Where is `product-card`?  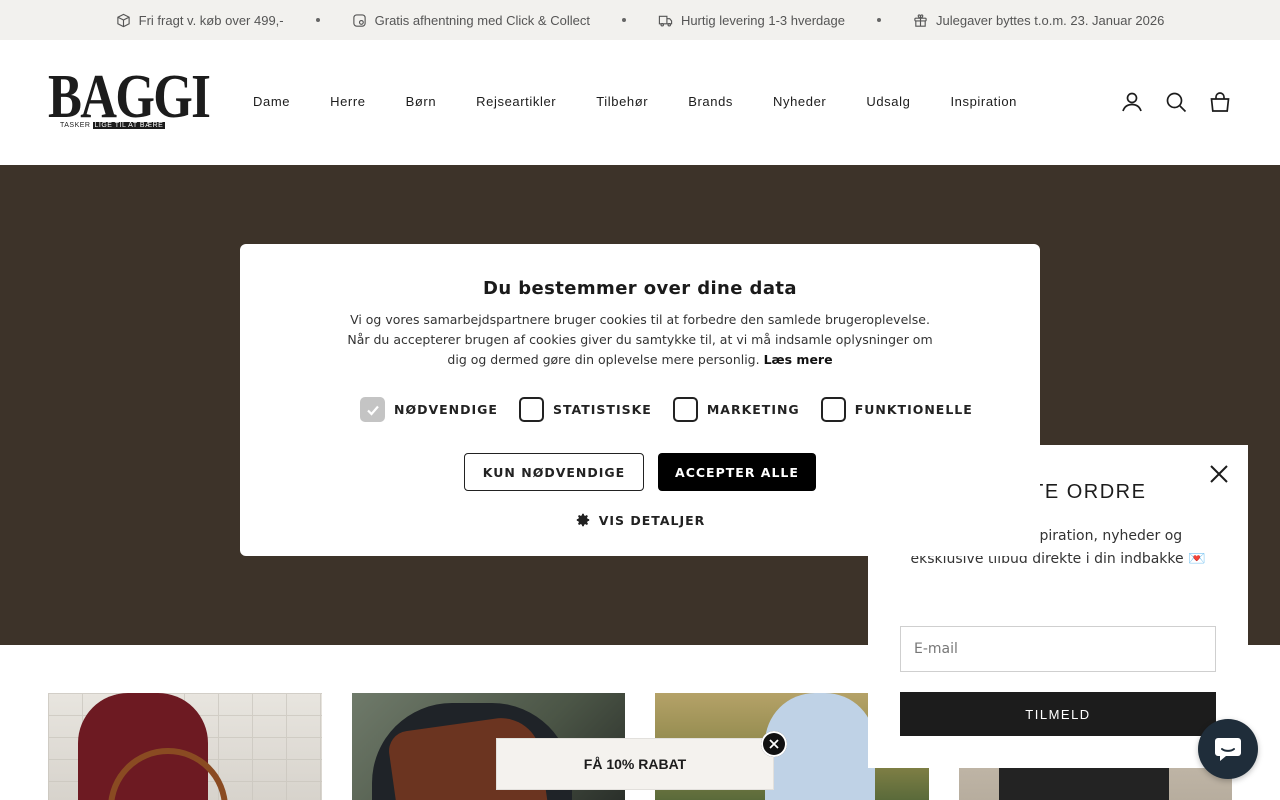
product-card is located at coordinates (185, 746).